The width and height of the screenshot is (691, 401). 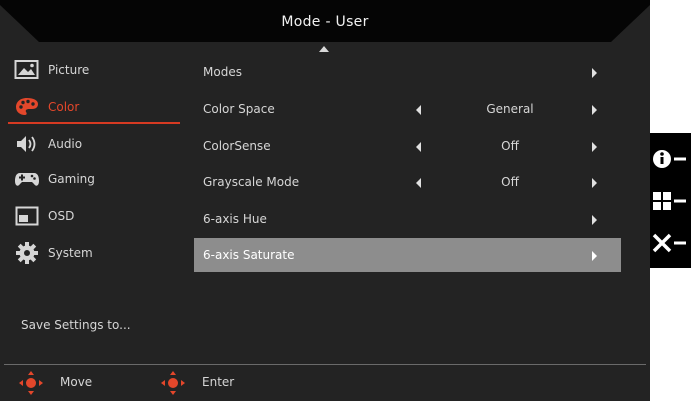 What do you see at coordinates (407, 255) in the screenshot?
I see `settings-row-6-axis-saturate: 6-axis Saturate` at bounding box center [407, 255].